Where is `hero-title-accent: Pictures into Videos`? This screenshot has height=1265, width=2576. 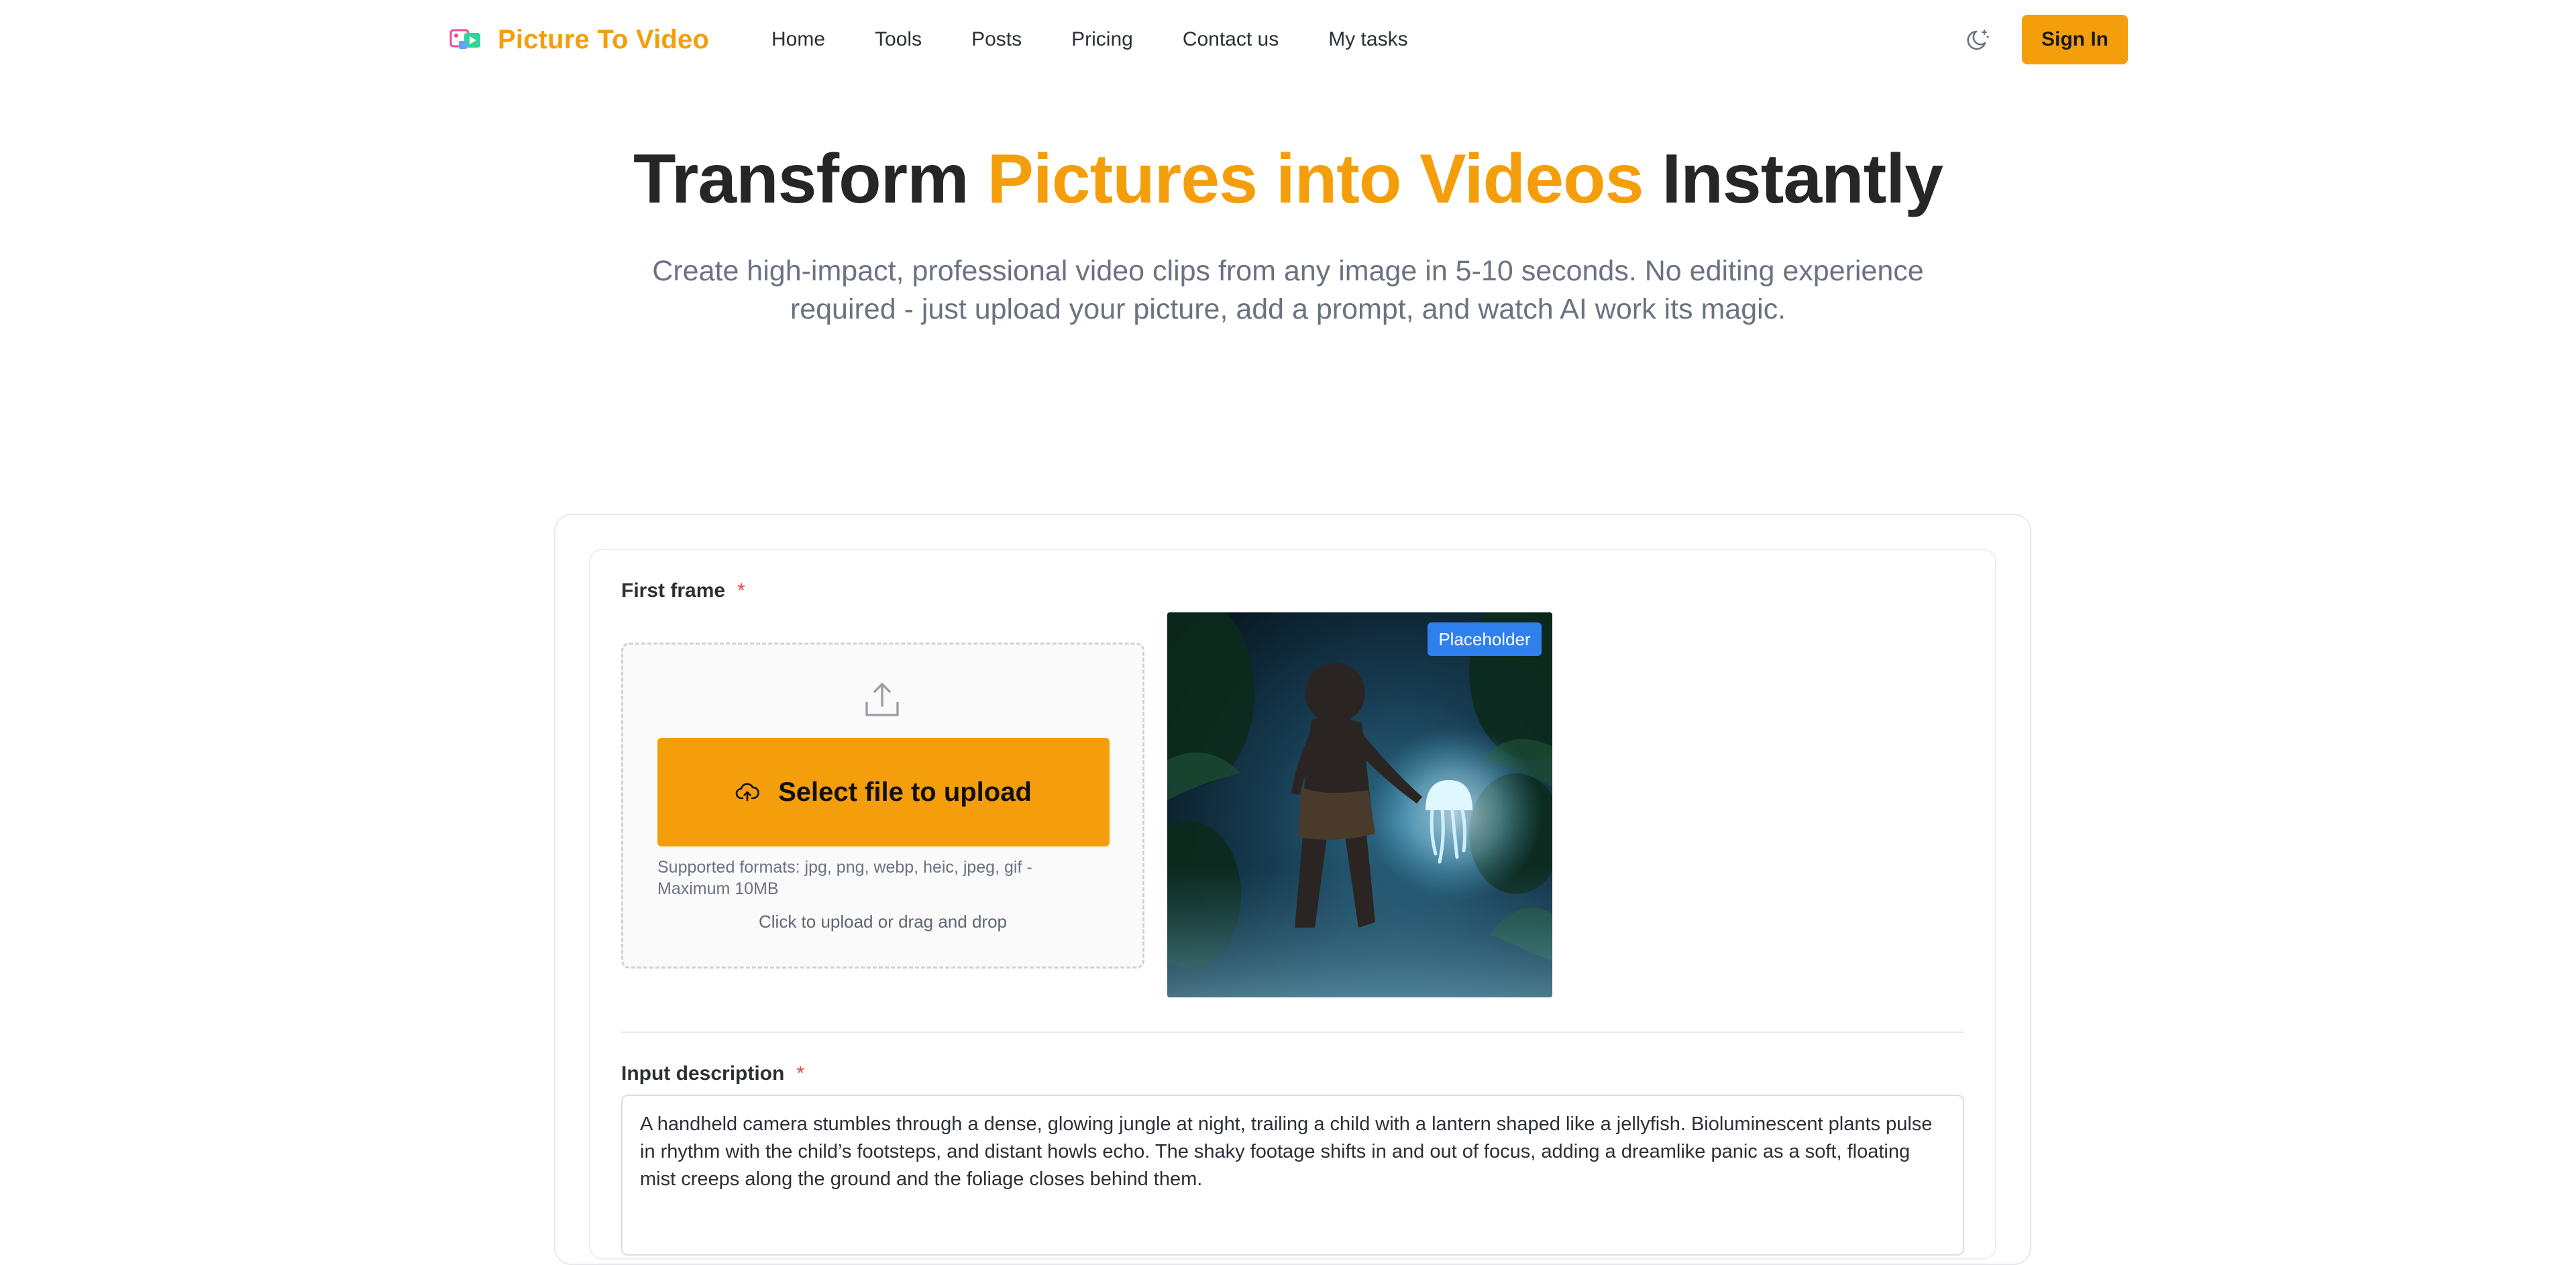 hero-title-accent: Pictures into Videos is located at coordinates (1315, 179).